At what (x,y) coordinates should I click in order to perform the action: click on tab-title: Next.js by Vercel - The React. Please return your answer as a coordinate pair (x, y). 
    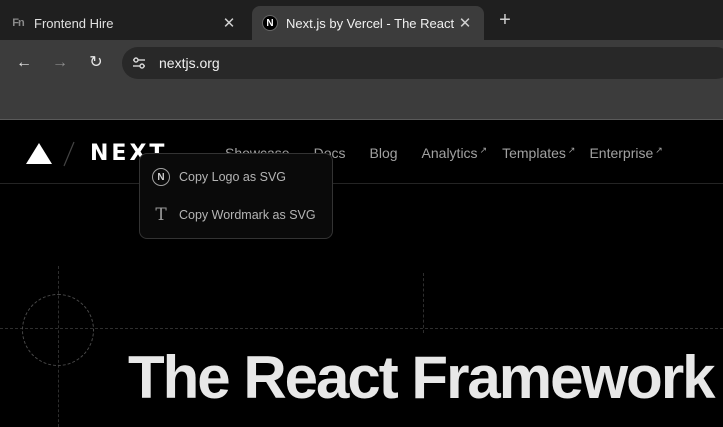
    Looking at the image, I should click on (370, 23).